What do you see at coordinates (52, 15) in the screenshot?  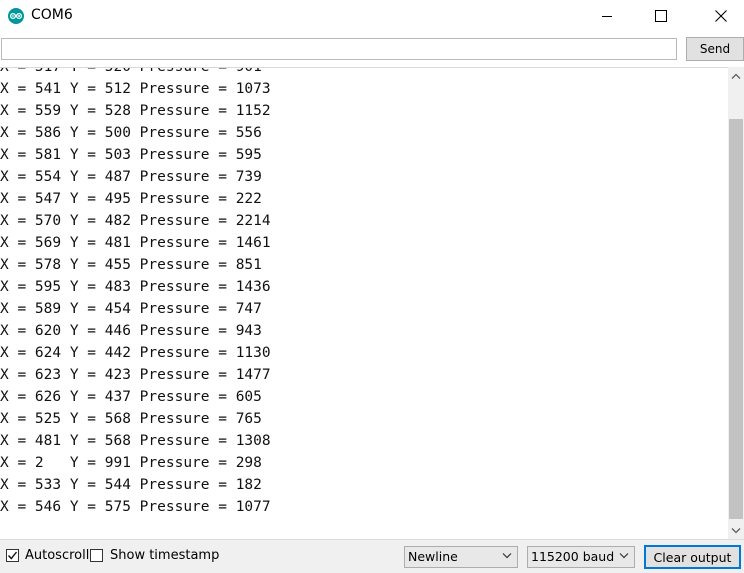 I see `window-title: COM6` at bounding box center [52, 15].